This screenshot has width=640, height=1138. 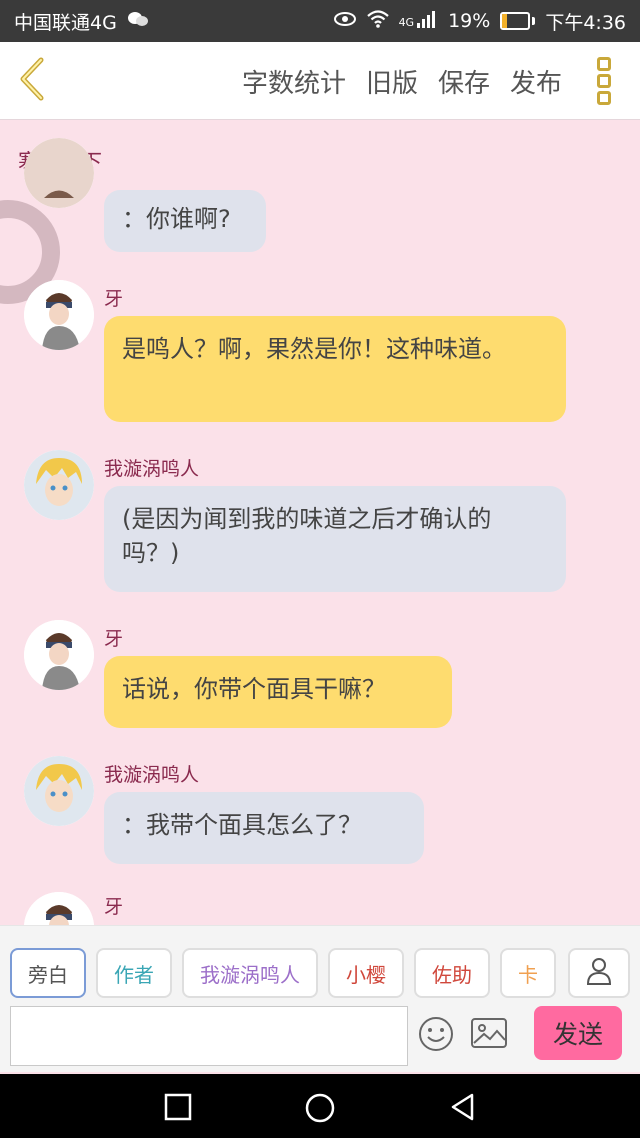 I want to click on battery-icon, so click(x=518, y=21).